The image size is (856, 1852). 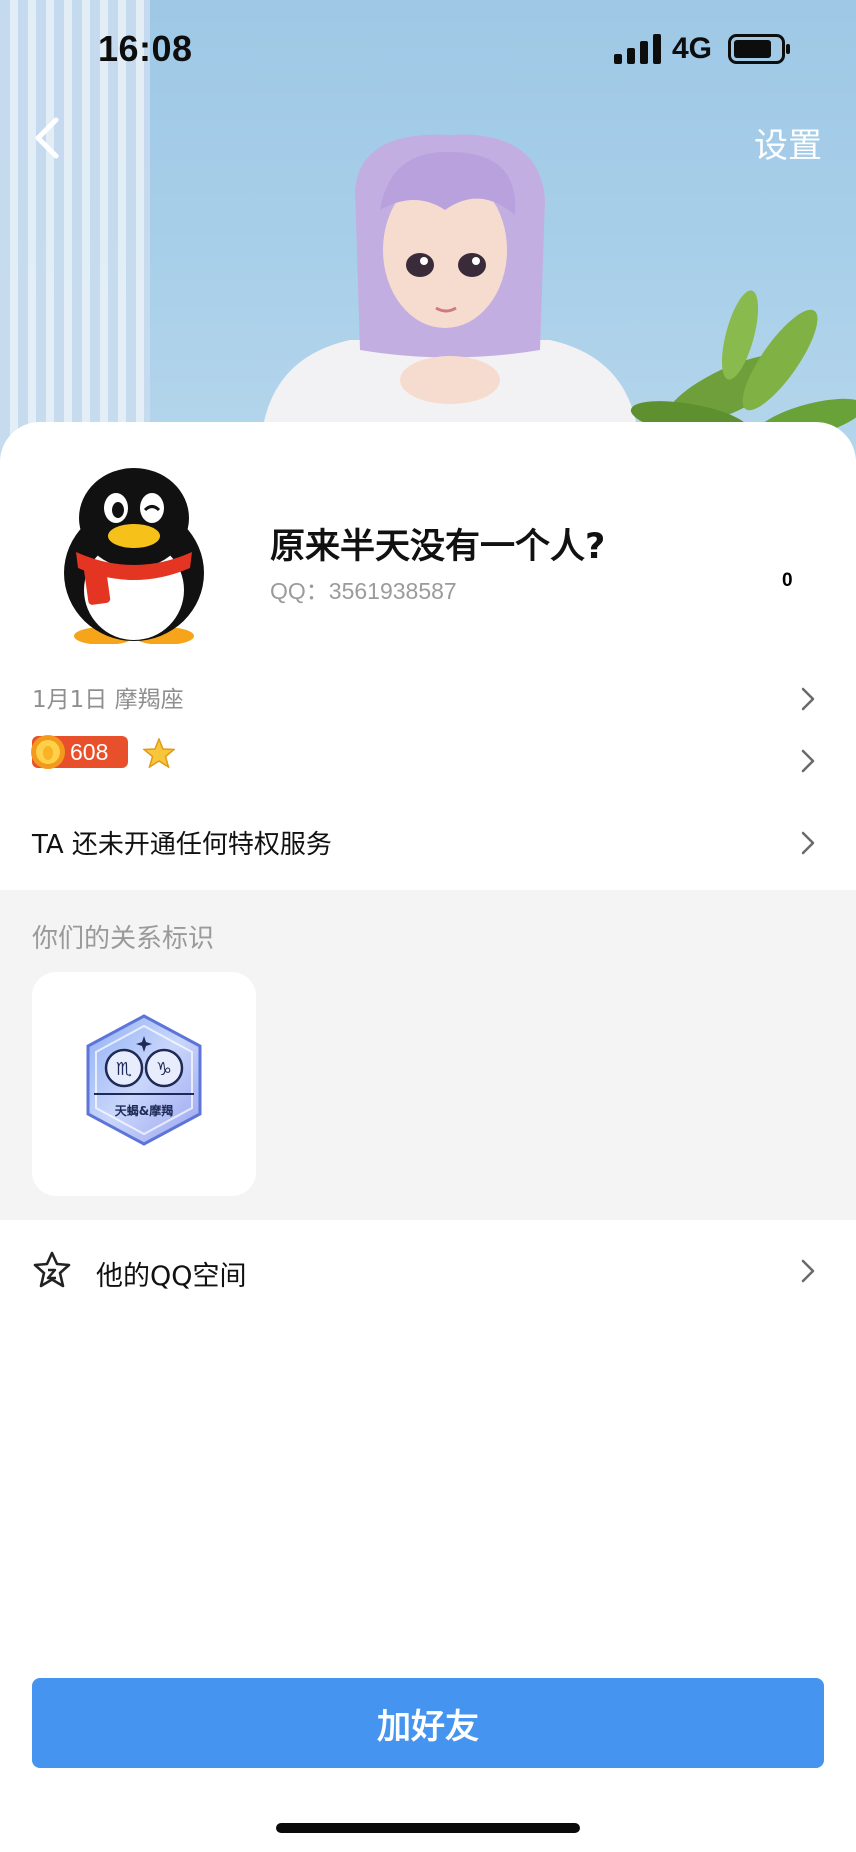 What do you see at coordinates (144, 1080) in the screenshot?
I see `zodiac-scorpio-capricorn-badge: ♏ ♑ 天蝎&摩羯` at bounding box center [144, 1080].